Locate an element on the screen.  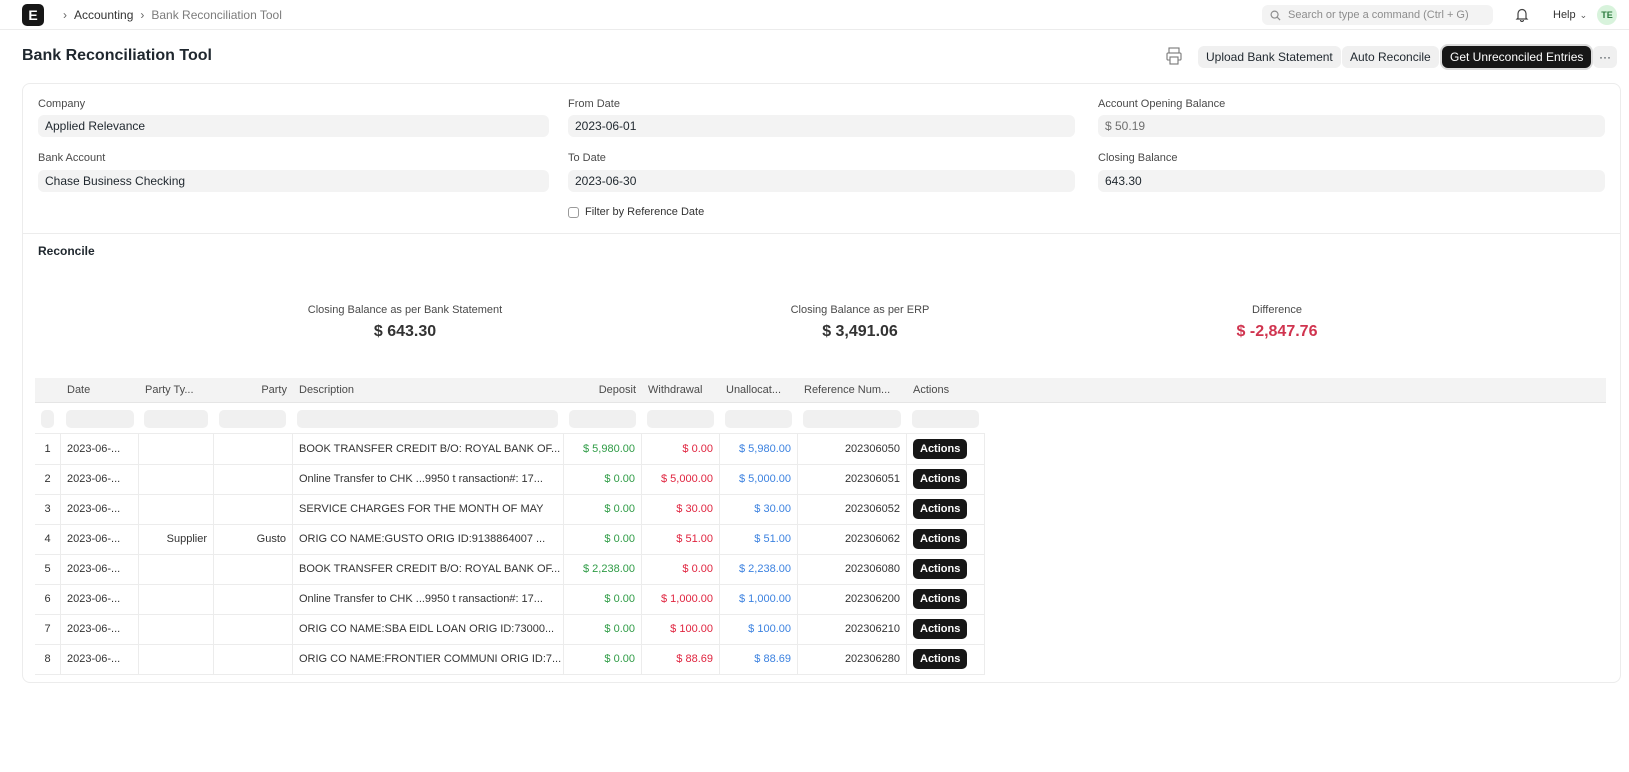
difference-label: Difference is located at coordinates (1277, 310).